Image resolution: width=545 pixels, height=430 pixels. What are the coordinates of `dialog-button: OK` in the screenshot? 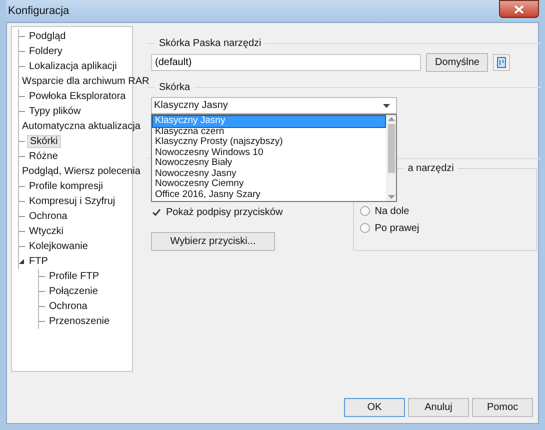 It's located at (374, 407).